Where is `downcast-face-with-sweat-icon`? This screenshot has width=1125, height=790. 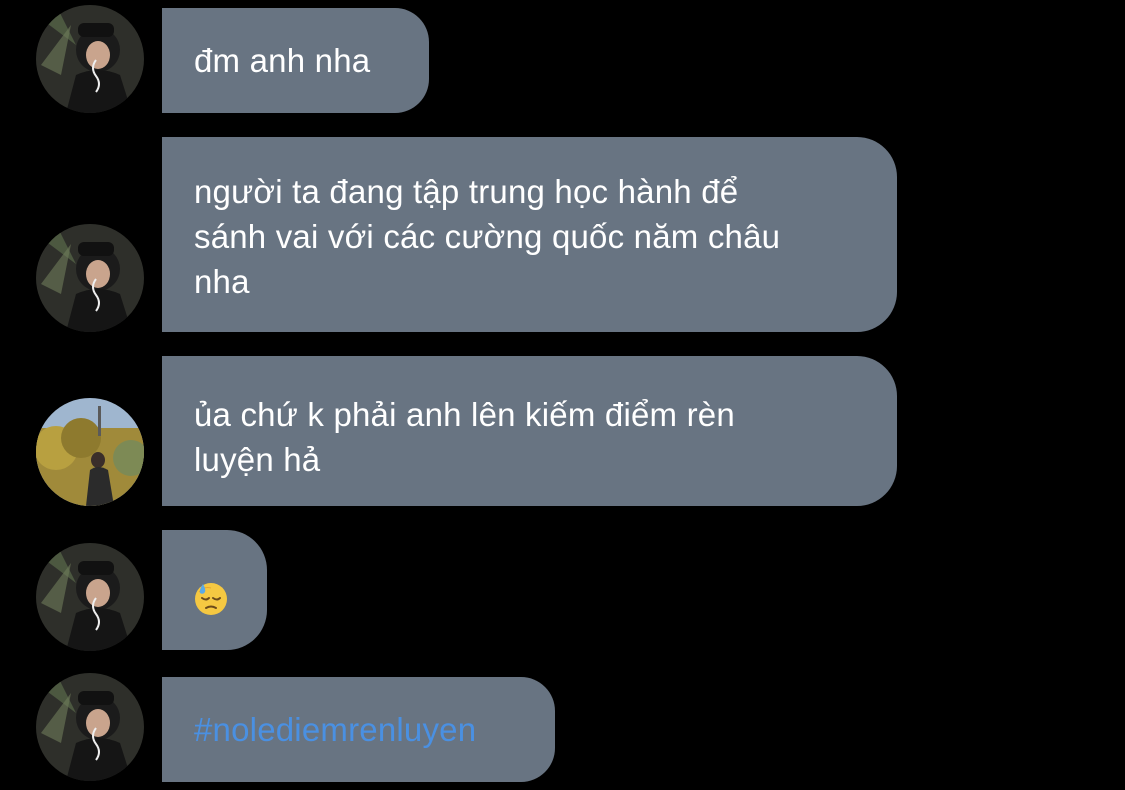 downcast-face-with-sweat-icon is located at coordinates (211, 599).